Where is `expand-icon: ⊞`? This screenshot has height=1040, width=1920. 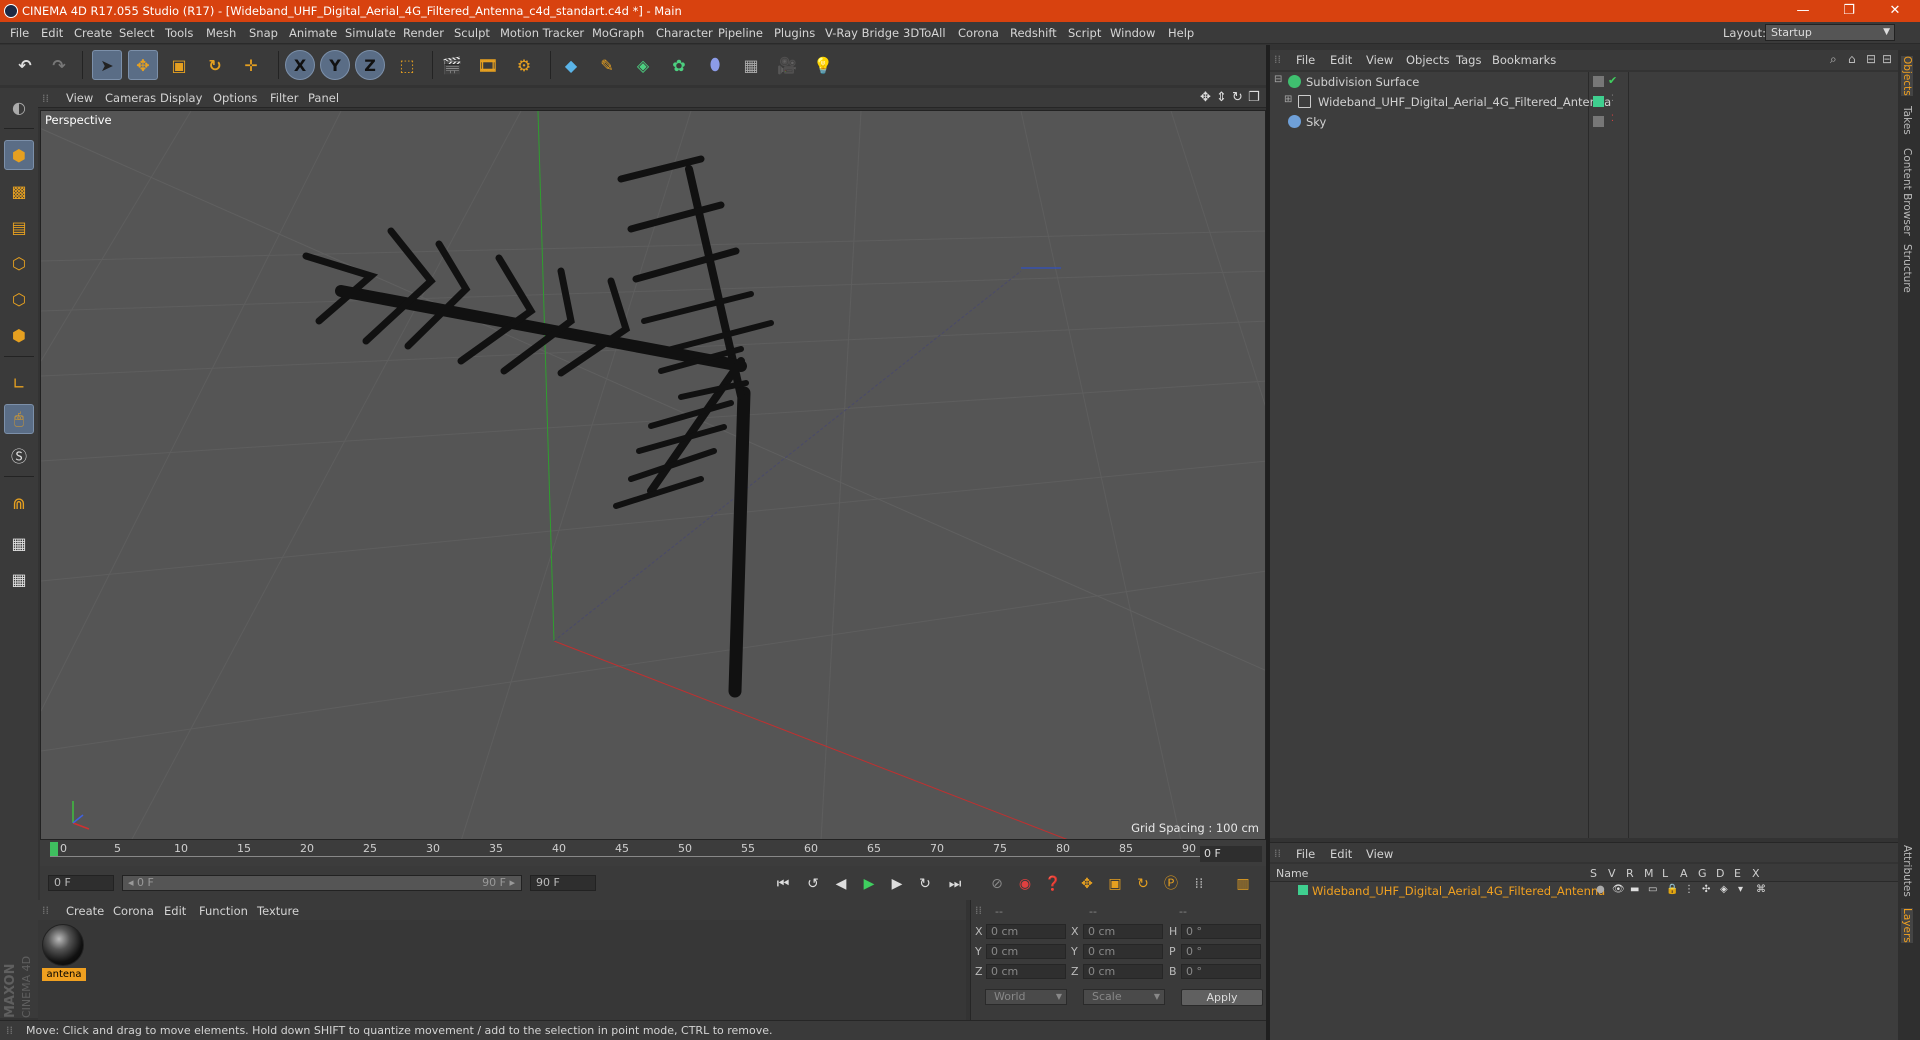 expand-icon: ⊞ is located at coordinates (1288, 99).